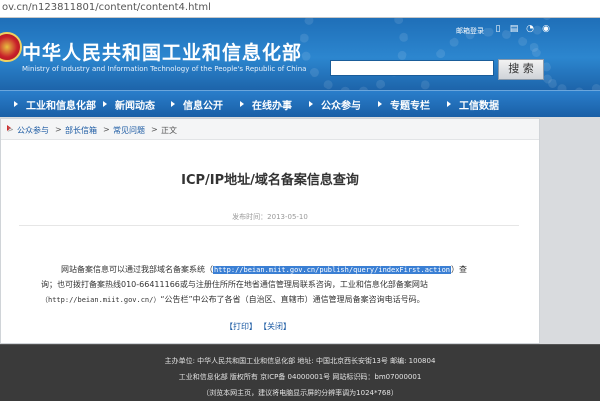 The image size is (600, 401). Describe the element at coordinates (300, 9) in the screenshot. I see `address-bar: ov.cn/n123811801/content/content4.html` at that location.